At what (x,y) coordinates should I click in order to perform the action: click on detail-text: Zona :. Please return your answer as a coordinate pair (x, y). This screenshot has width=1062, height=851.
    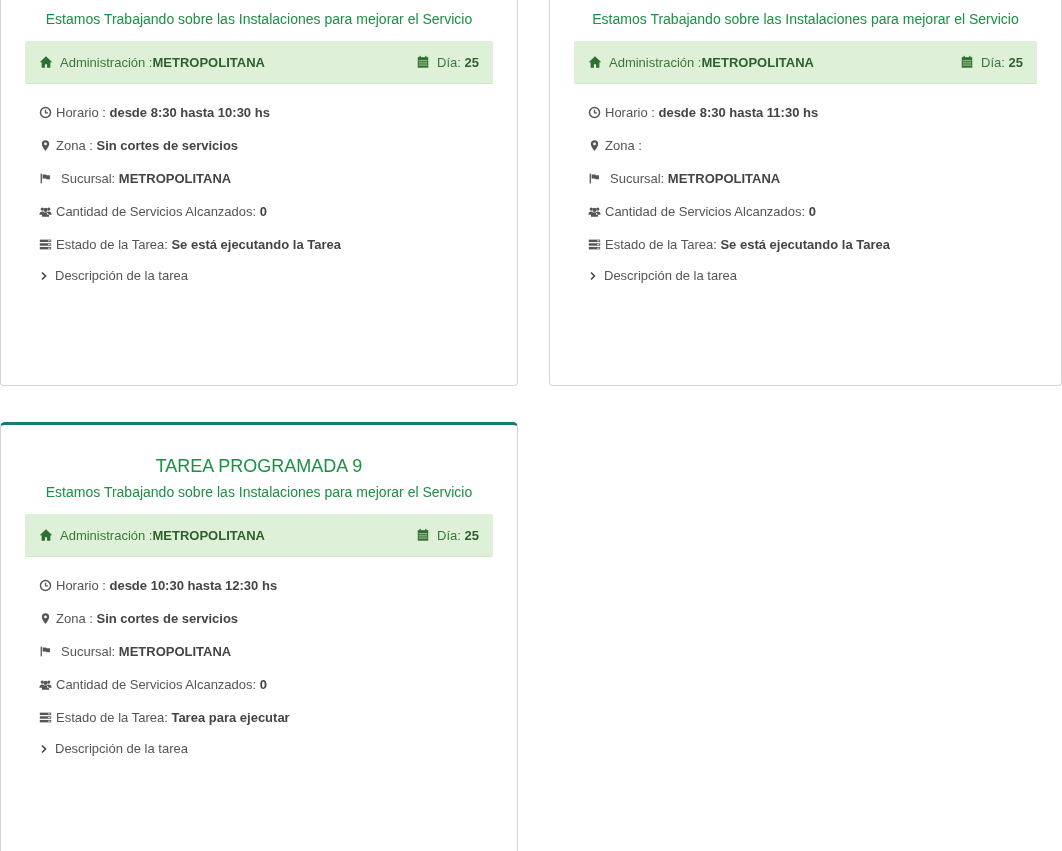
    Looking at the image, I should click on (623, 145).